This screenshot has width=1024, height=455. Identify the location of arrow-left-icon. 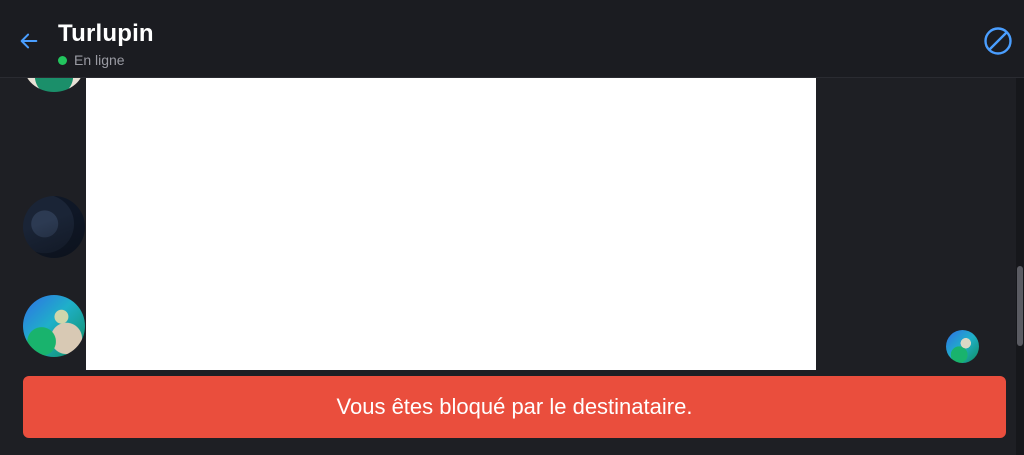
(29, 43).